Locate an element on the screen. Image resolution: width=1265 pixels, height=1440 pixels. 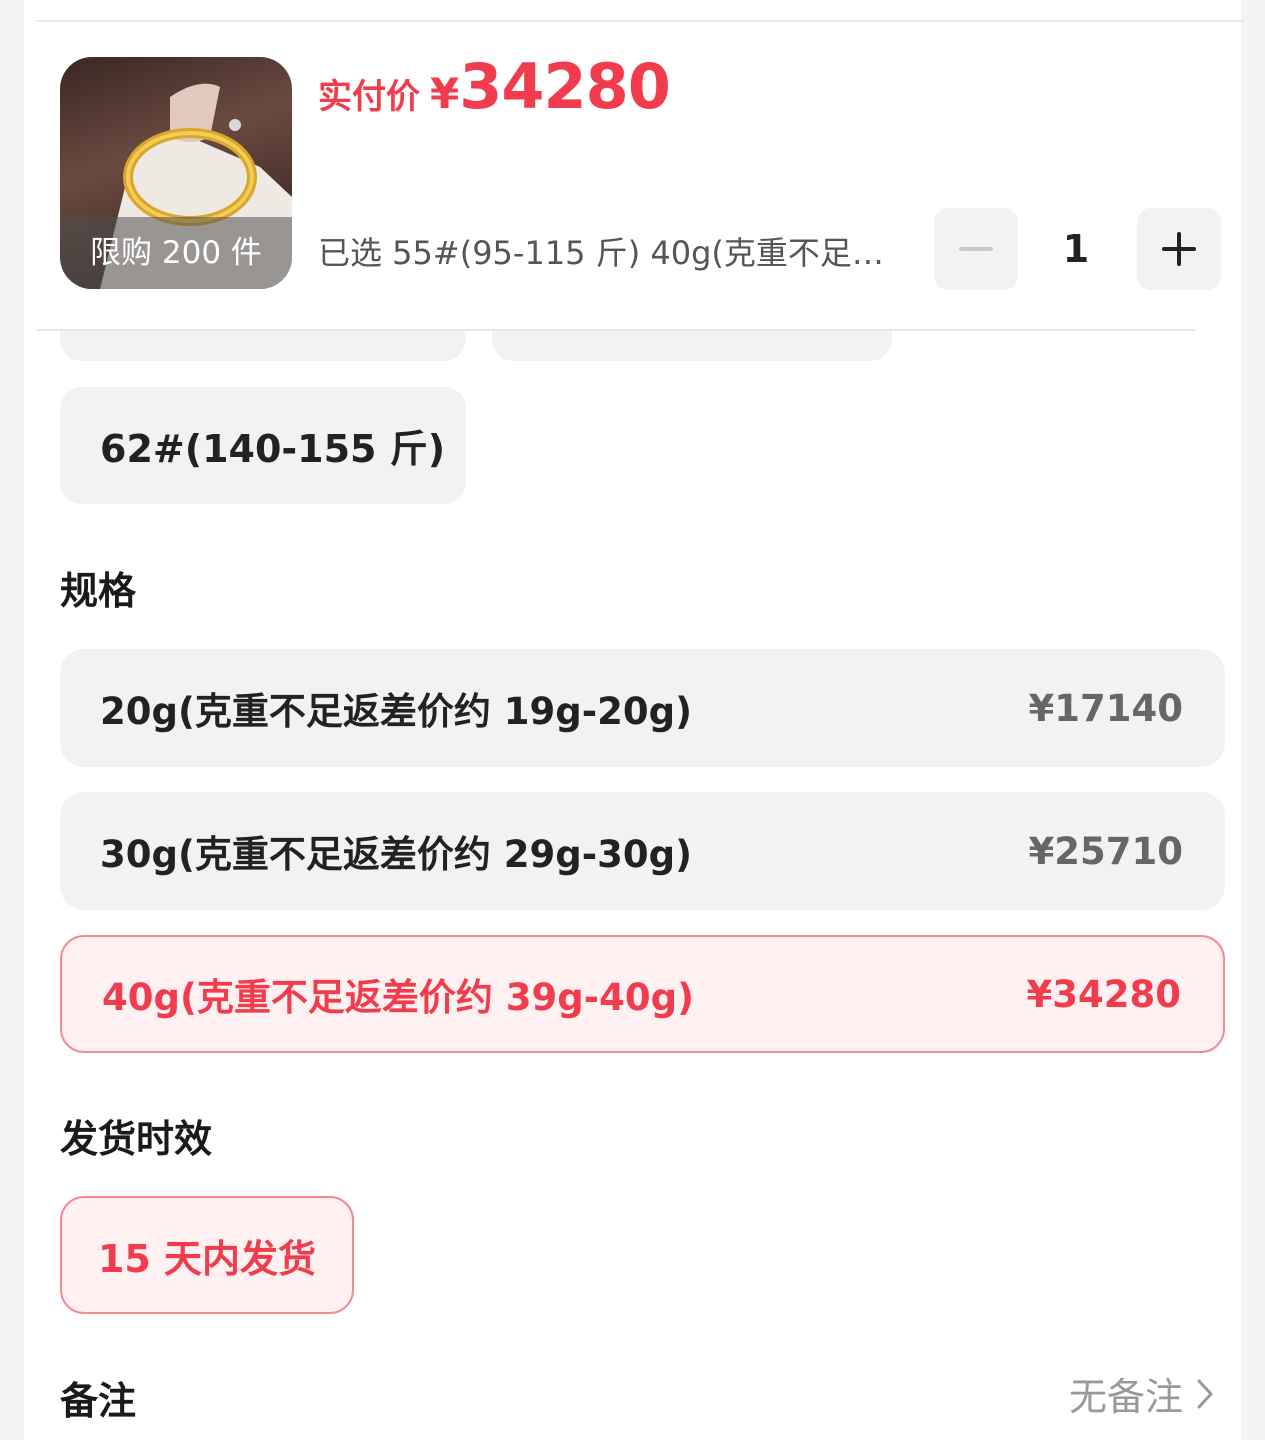
chevron-right-icon is located at coordinates (1205, 1393).